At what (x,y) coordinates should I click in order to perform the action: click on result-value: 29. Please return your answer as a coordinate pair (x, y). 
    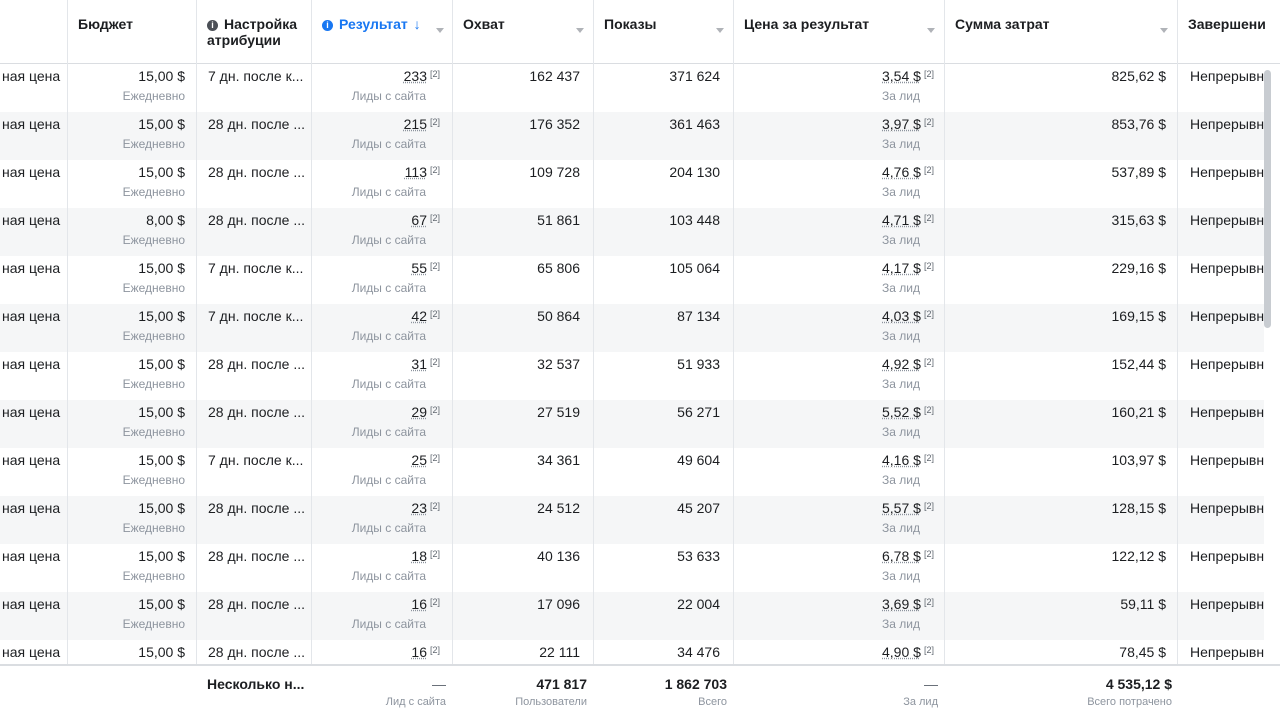
    Looking at the image, I should click on (419, 412).